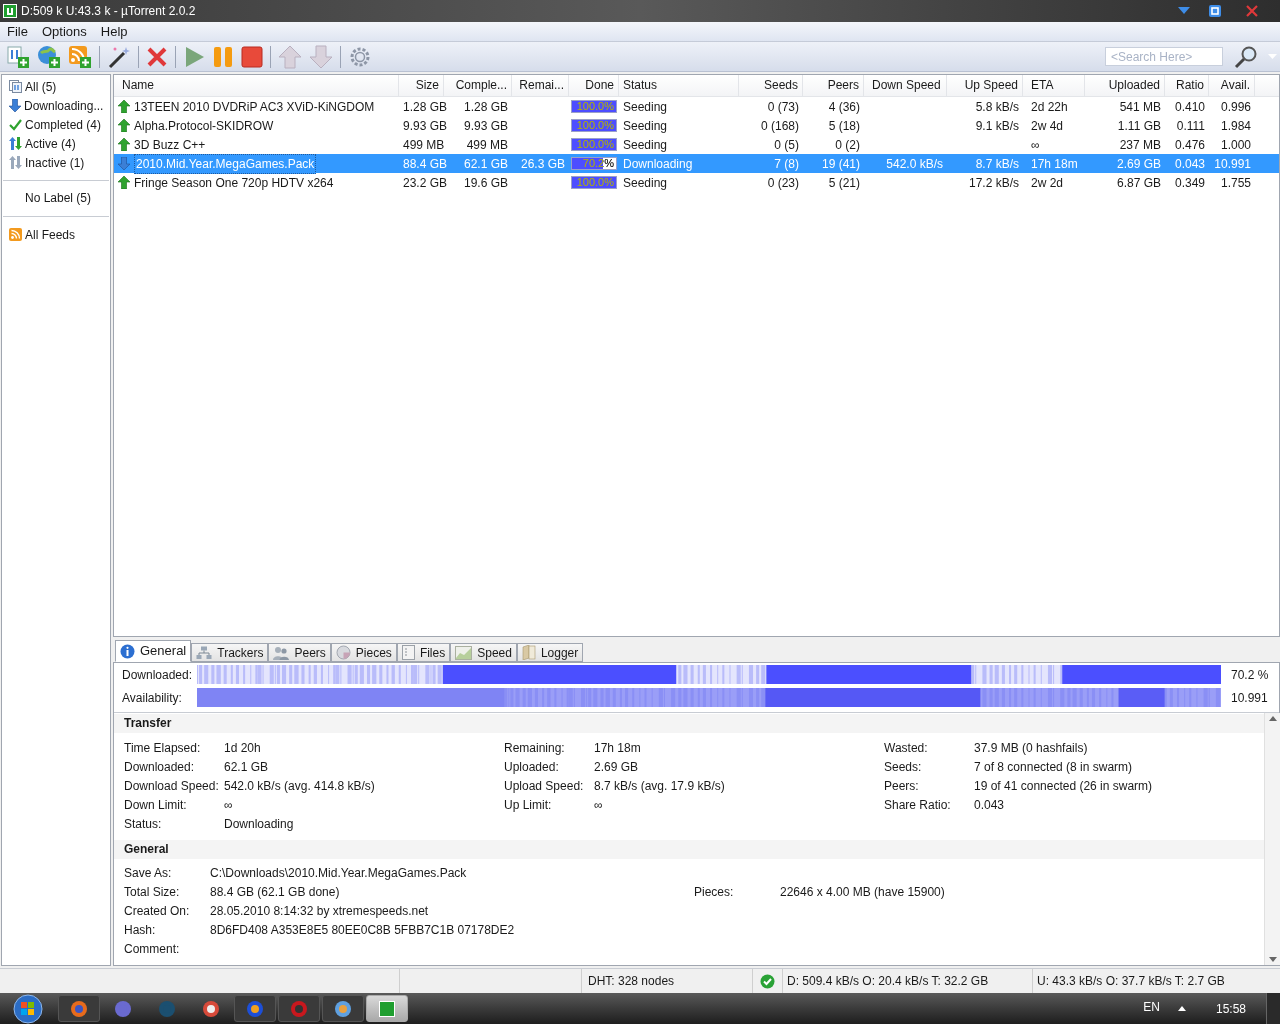  What do you see at coordinates (1151, 1006) in the screenshot?
I see `language-indicator: EN` at bounding box center [1151, 1006].